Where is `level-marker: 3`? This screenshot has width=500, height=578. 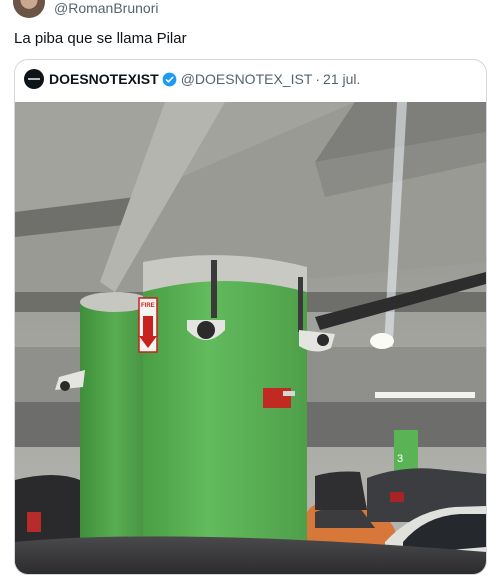
level-marker: 3 is located at coordinates (400, 459).